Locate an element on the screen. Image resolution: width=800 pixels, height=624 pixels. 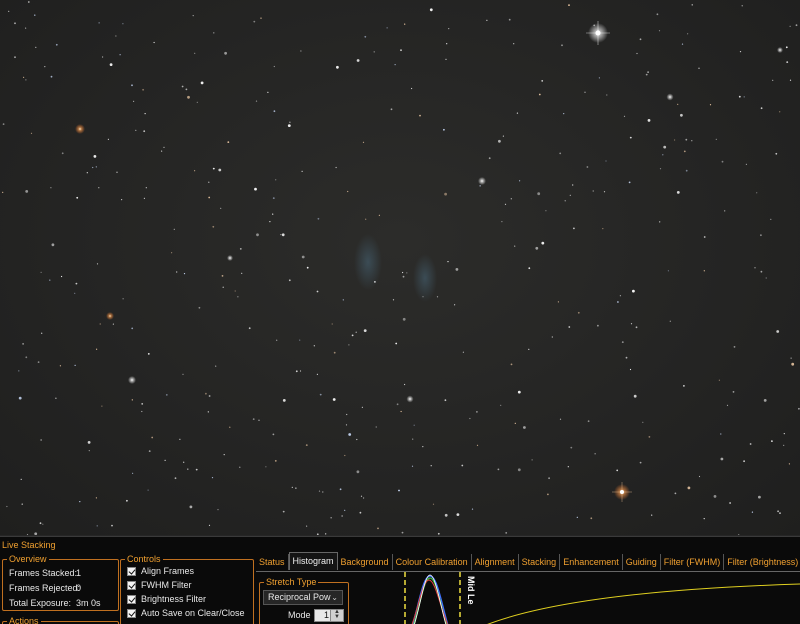
frames-rejected-label: Frames Rejected: is located at coordinates (45, 588).